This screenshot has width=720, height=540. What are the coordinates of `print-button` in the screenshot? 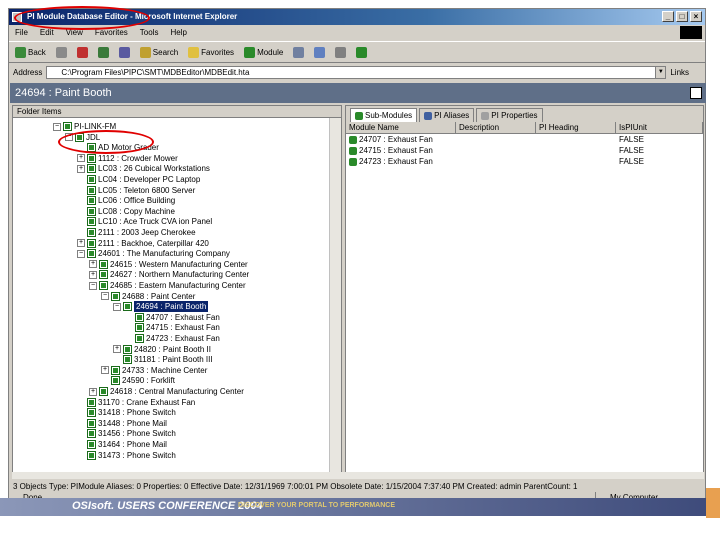 It's located at (340, 52).